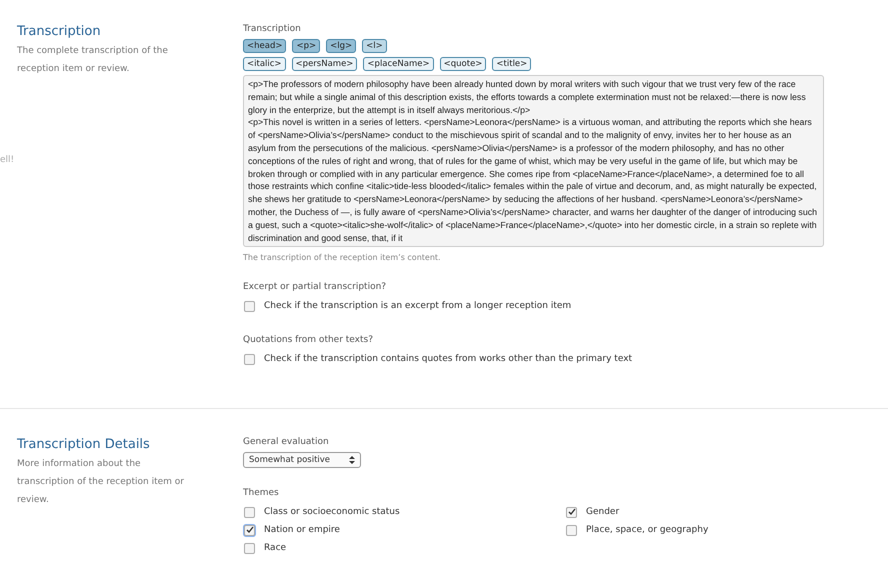 This screenshot has height=586, width=888. What do you see at coordinates (93, 60) in the screenshot?
I see `section-description: The complete transcription of the reception item or review.` at bounding box center [93, 60].